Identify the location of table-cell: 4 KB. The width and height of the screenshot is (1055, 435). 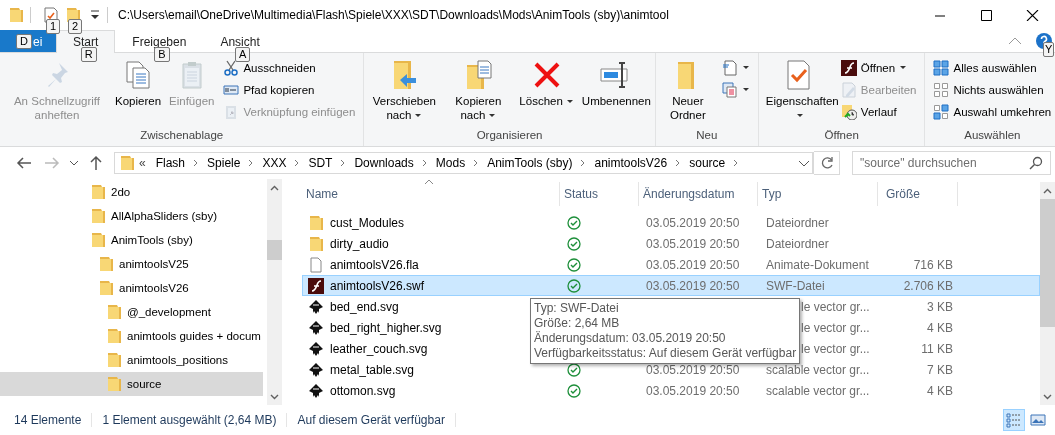
(940, 327).